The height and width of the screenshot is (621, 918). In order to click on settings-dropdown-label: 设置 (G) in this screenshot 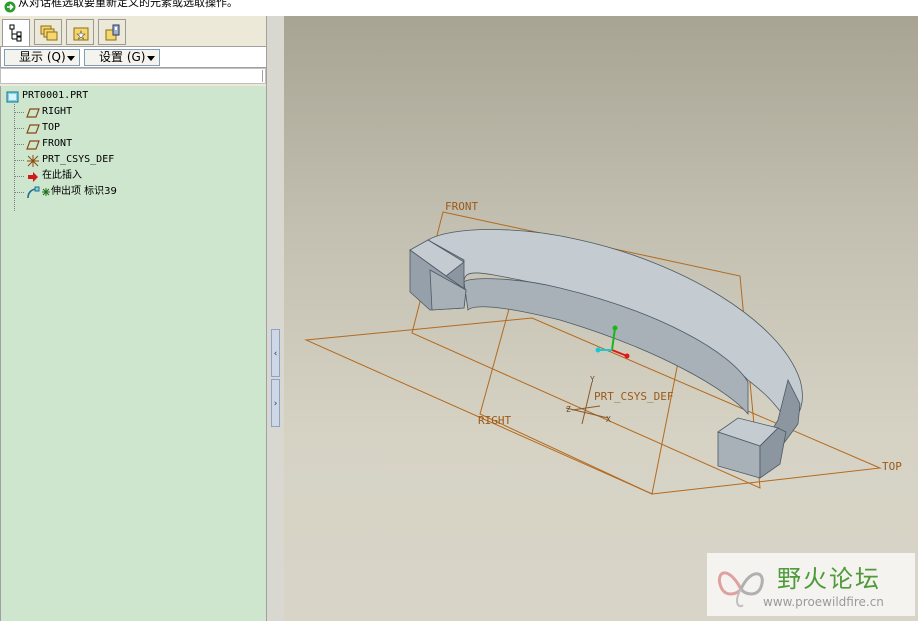, I will do `click(122, 57)`.